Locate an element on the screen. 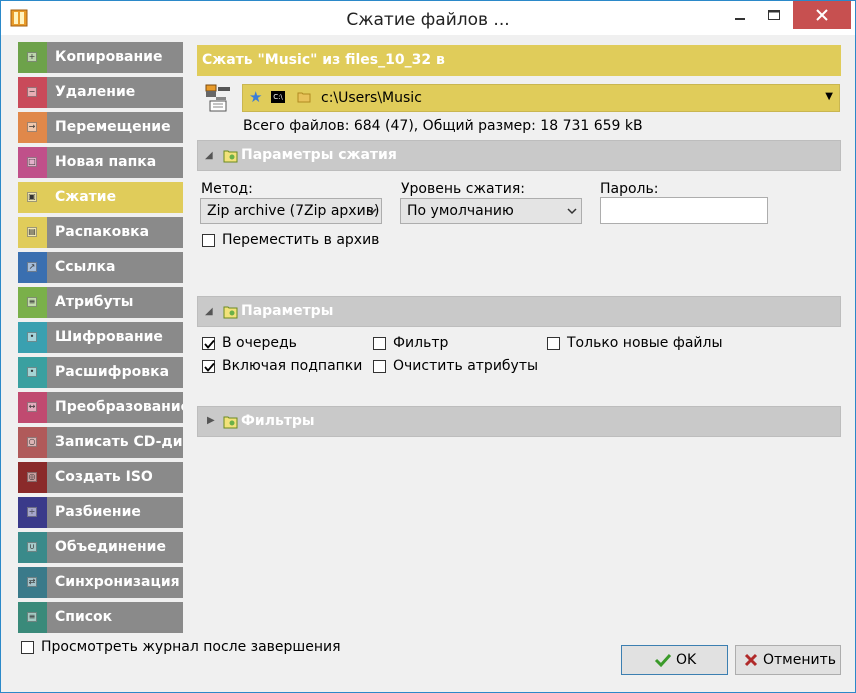 The height and width of the screenshot is (693, 856). sidebar-item: ⇄ Синхронизация is located at coordinates (100, 582).